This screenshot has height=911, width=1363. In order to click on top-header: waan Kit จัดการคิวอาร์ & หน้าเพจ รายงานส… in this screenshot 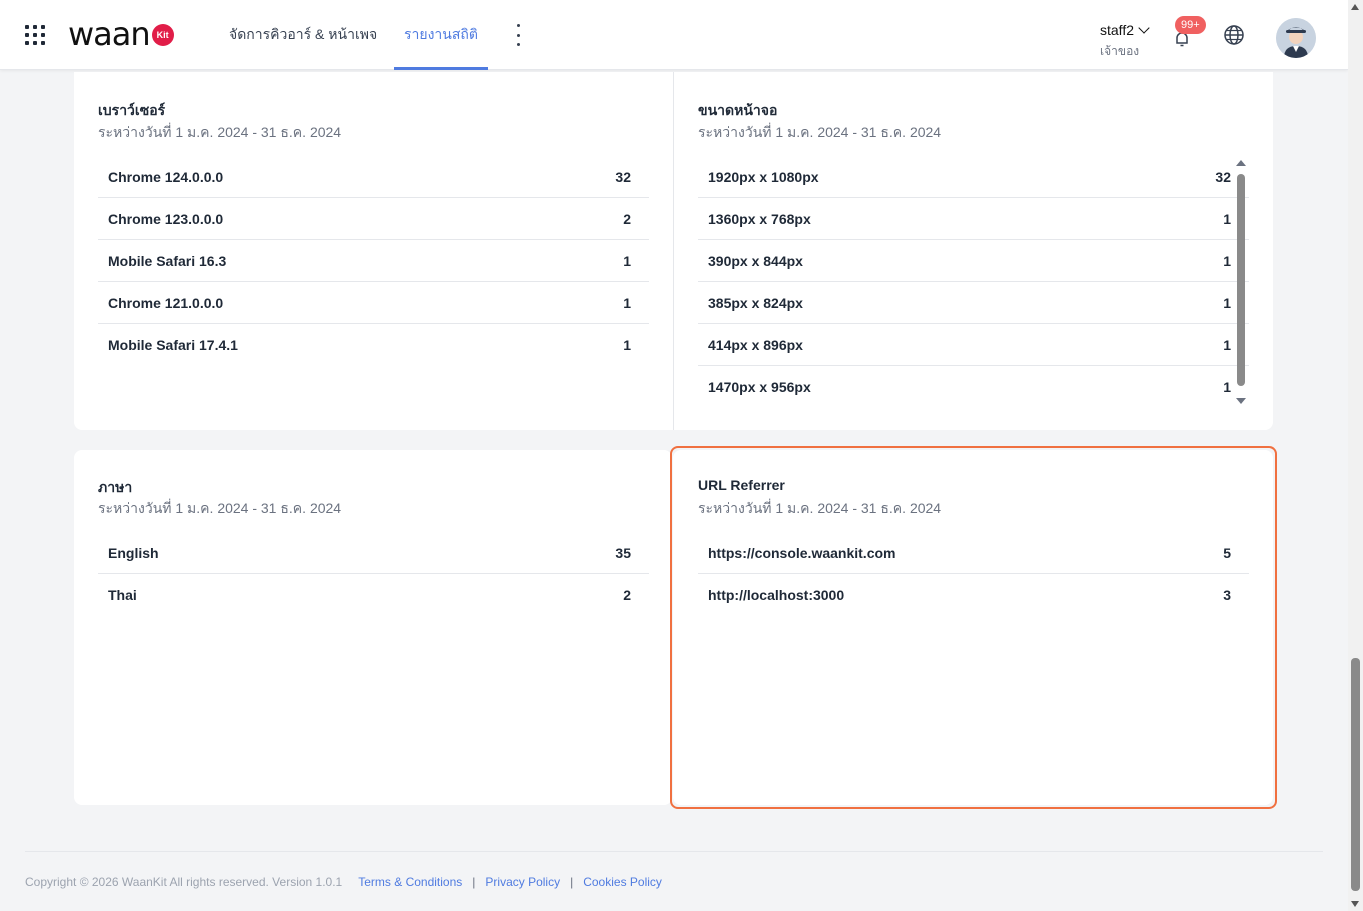, I will do `click(674, 35)`.